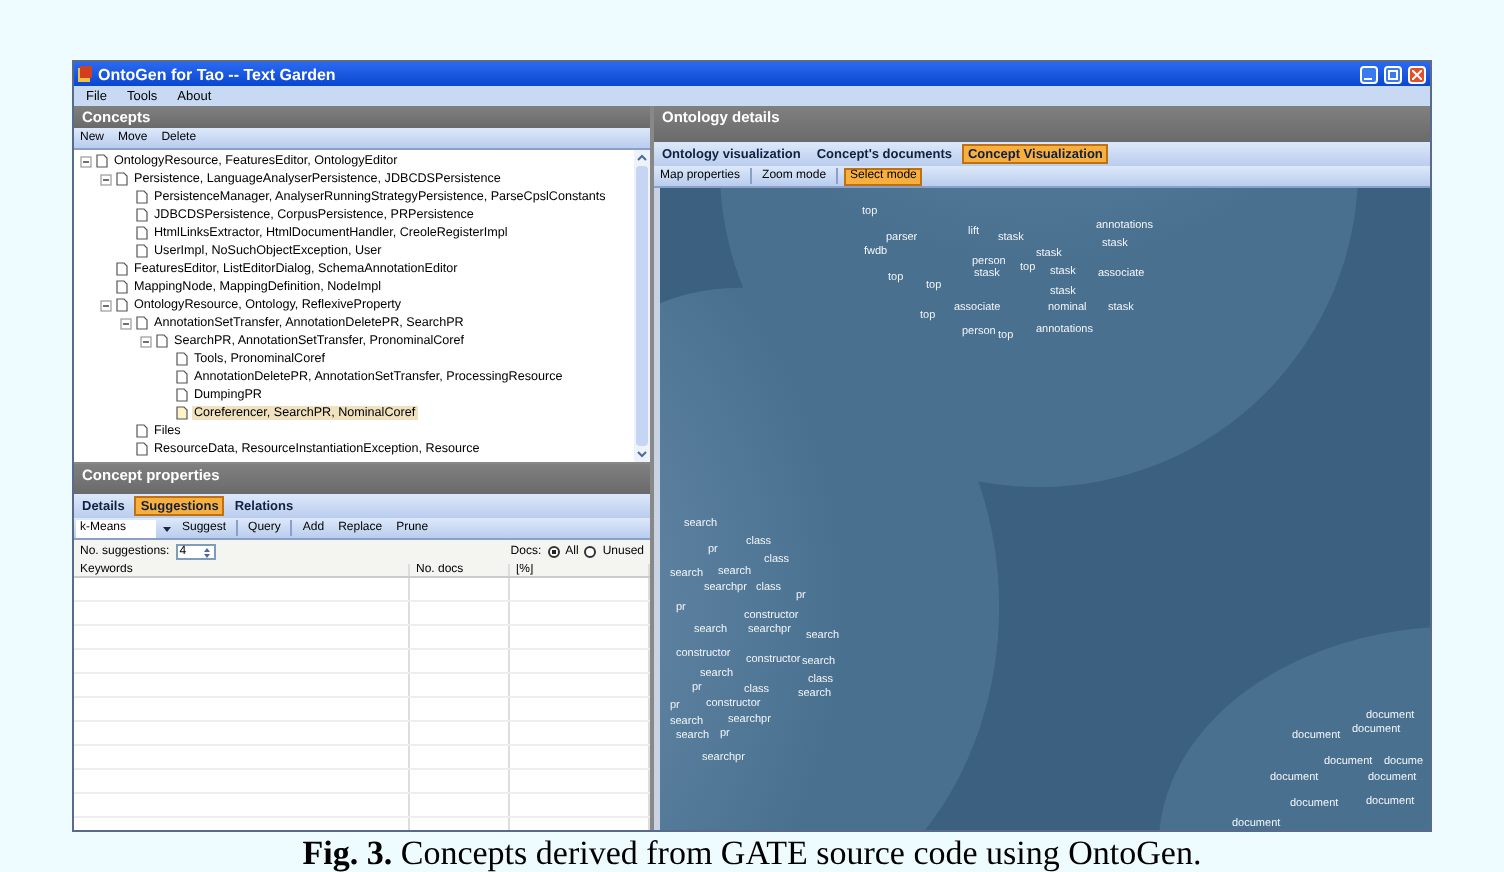 The image size is (1504, 872). I want to click on app-icon, so click(85, 74).